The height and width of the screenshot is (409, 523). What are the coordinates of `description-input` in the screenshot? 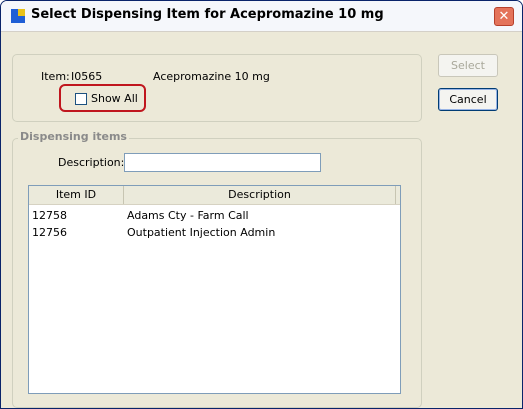 It's located at (222, 162).